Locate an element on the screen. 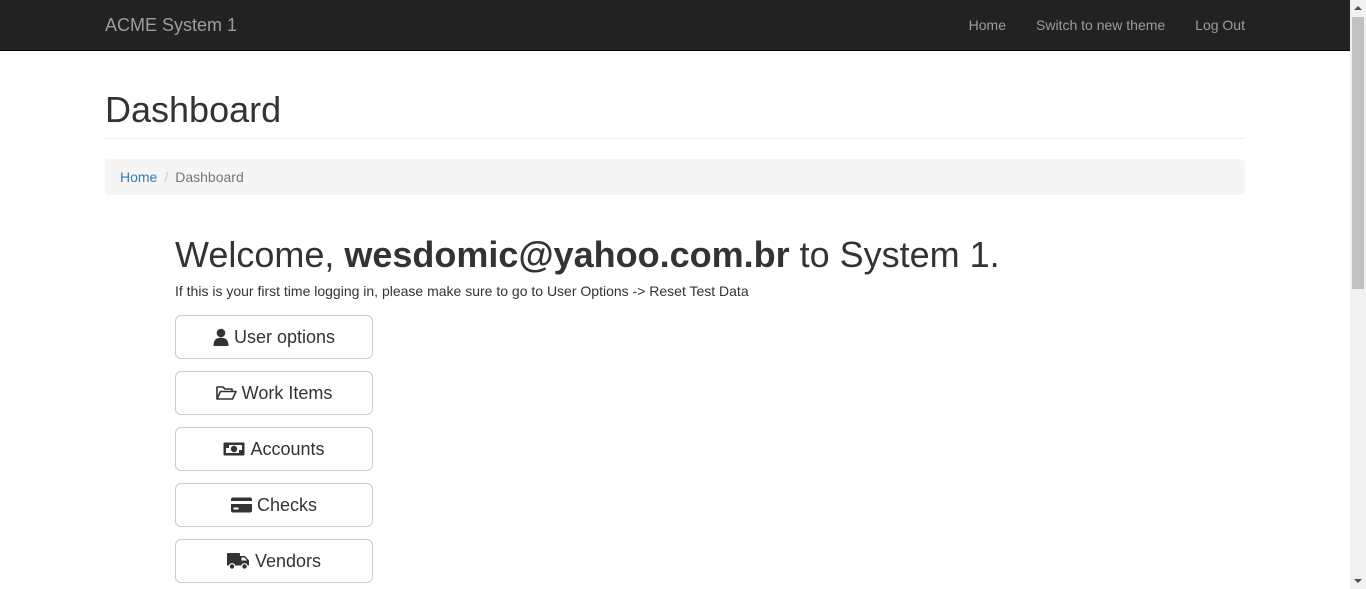 Image resolution: width=1366 pixels, height=589 pixels. vertical-scrollbar is located at coordinates (1358, 294).